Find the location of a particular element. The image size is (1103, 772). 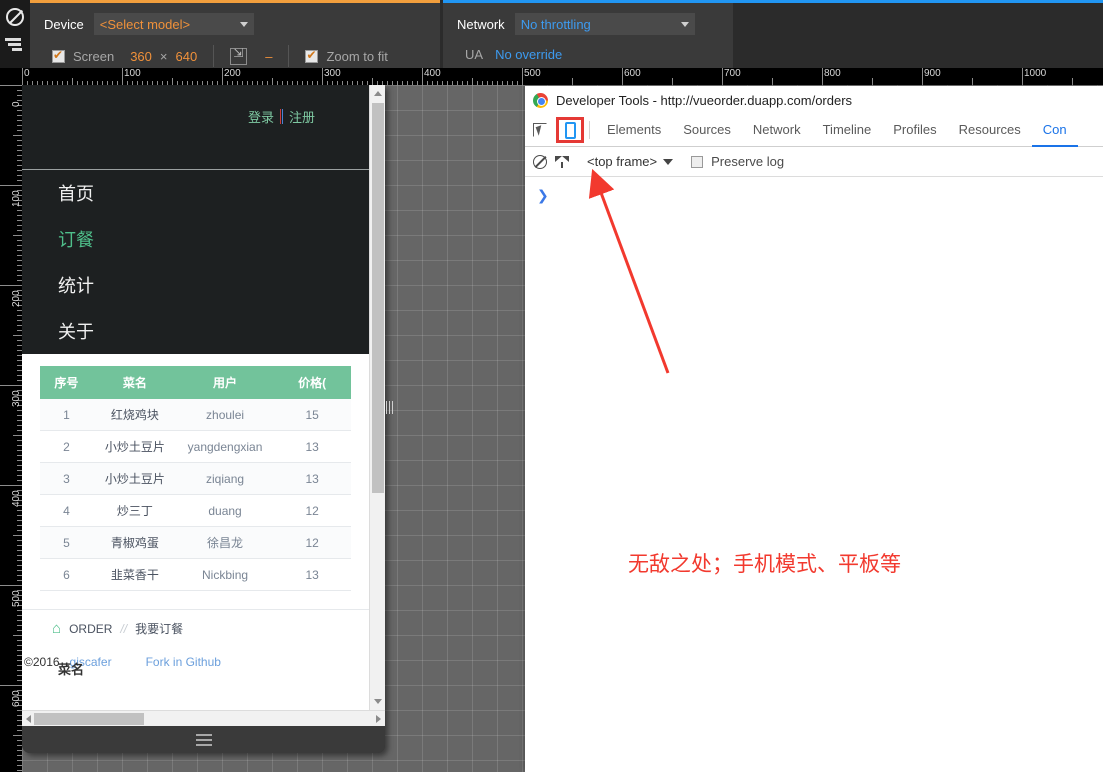

toolbar-empty-area is located at coordinates (918, 34).